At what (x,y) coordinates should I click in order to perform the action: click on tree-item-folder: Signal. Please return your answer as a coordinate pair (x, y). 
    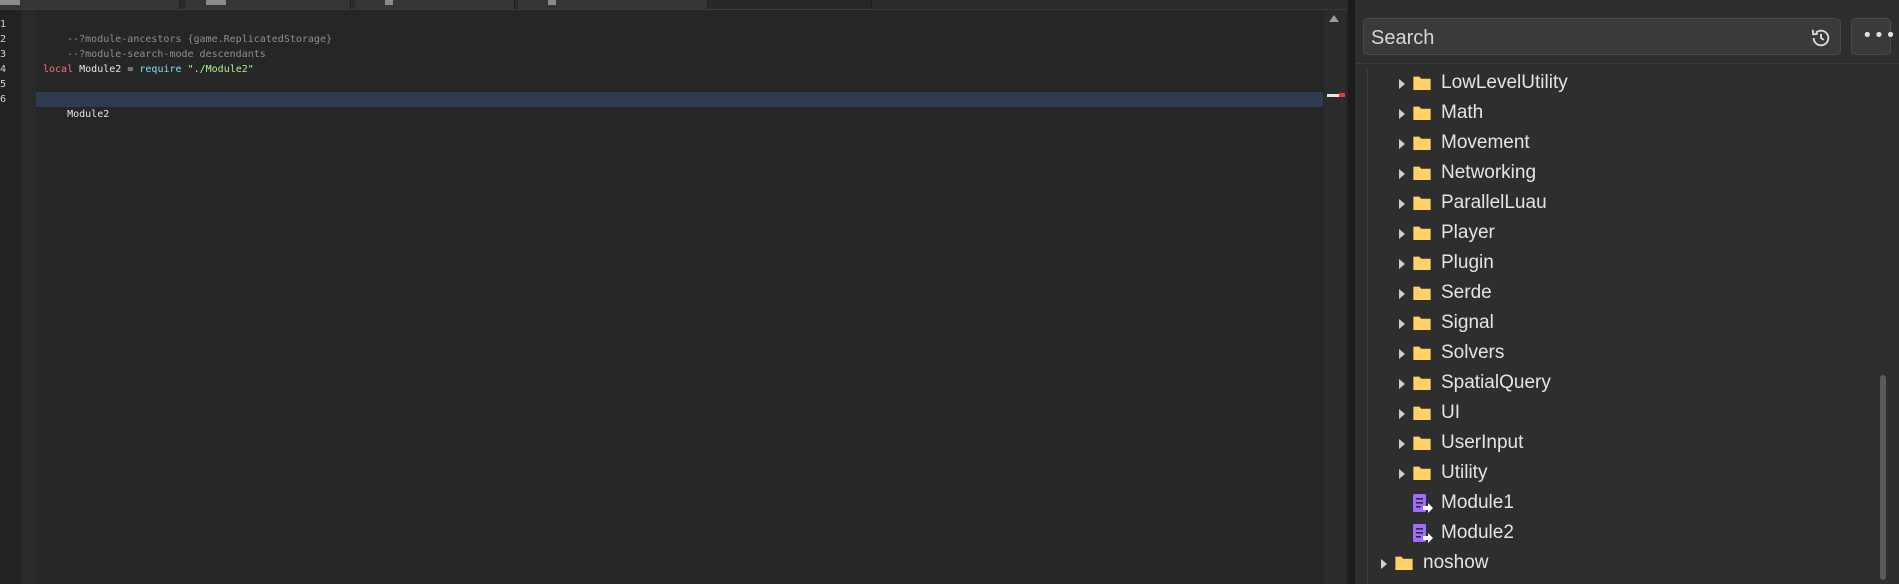
    Looking at the image, I should click on (1649, 324).